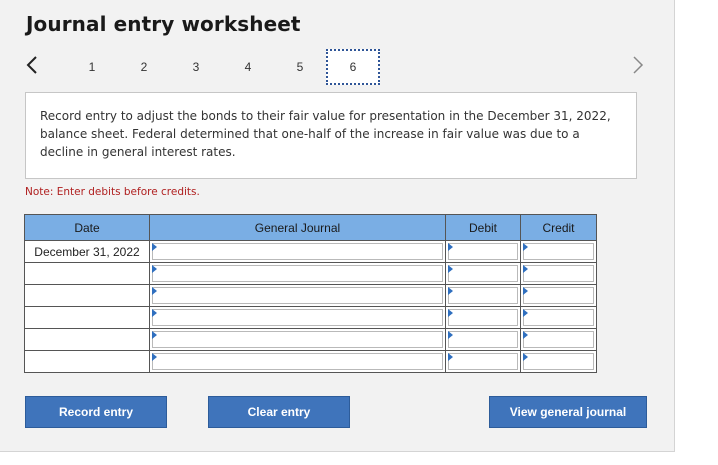 The width and height of the screenshot is (718, 465). What do you see at coordinates (483, 227) in the screenshot?
I see `debit-header: Debit` at bounding box center [483, 227].